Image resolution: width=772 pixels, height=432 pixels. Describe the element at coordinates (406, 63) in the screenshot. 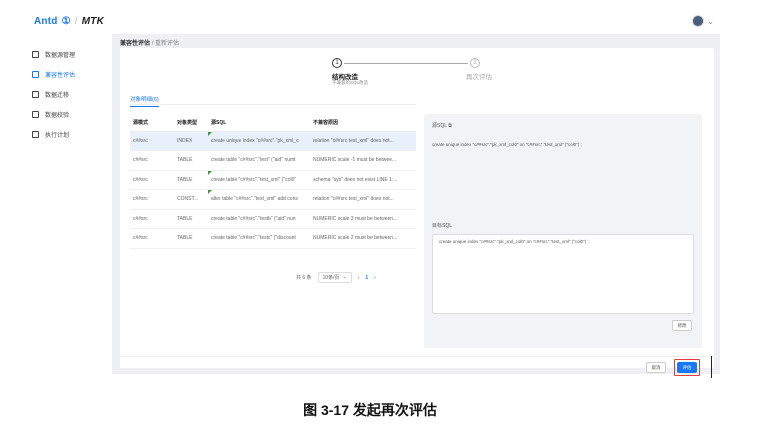

I see `step-connector` at that location.